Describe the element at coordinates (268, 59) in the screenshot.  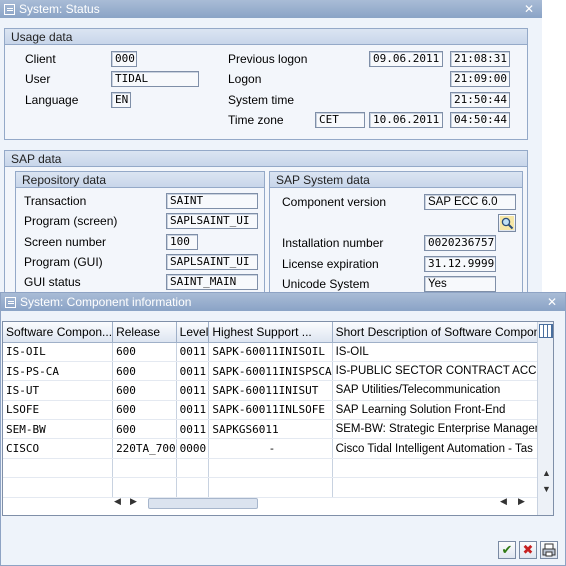
I see `previous-logon-label: Previous logon` at that location.